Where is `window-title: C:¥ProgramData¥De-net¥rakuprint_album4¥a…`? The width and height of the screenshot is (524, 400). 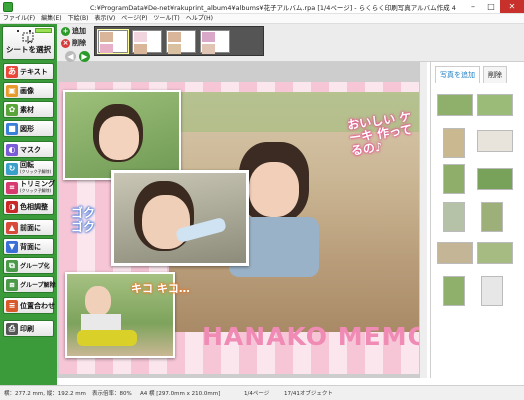
window-title: C:¥ProgramData¥De-net¥rakuprint_album4¥a… is located at coordinates (273, 8).